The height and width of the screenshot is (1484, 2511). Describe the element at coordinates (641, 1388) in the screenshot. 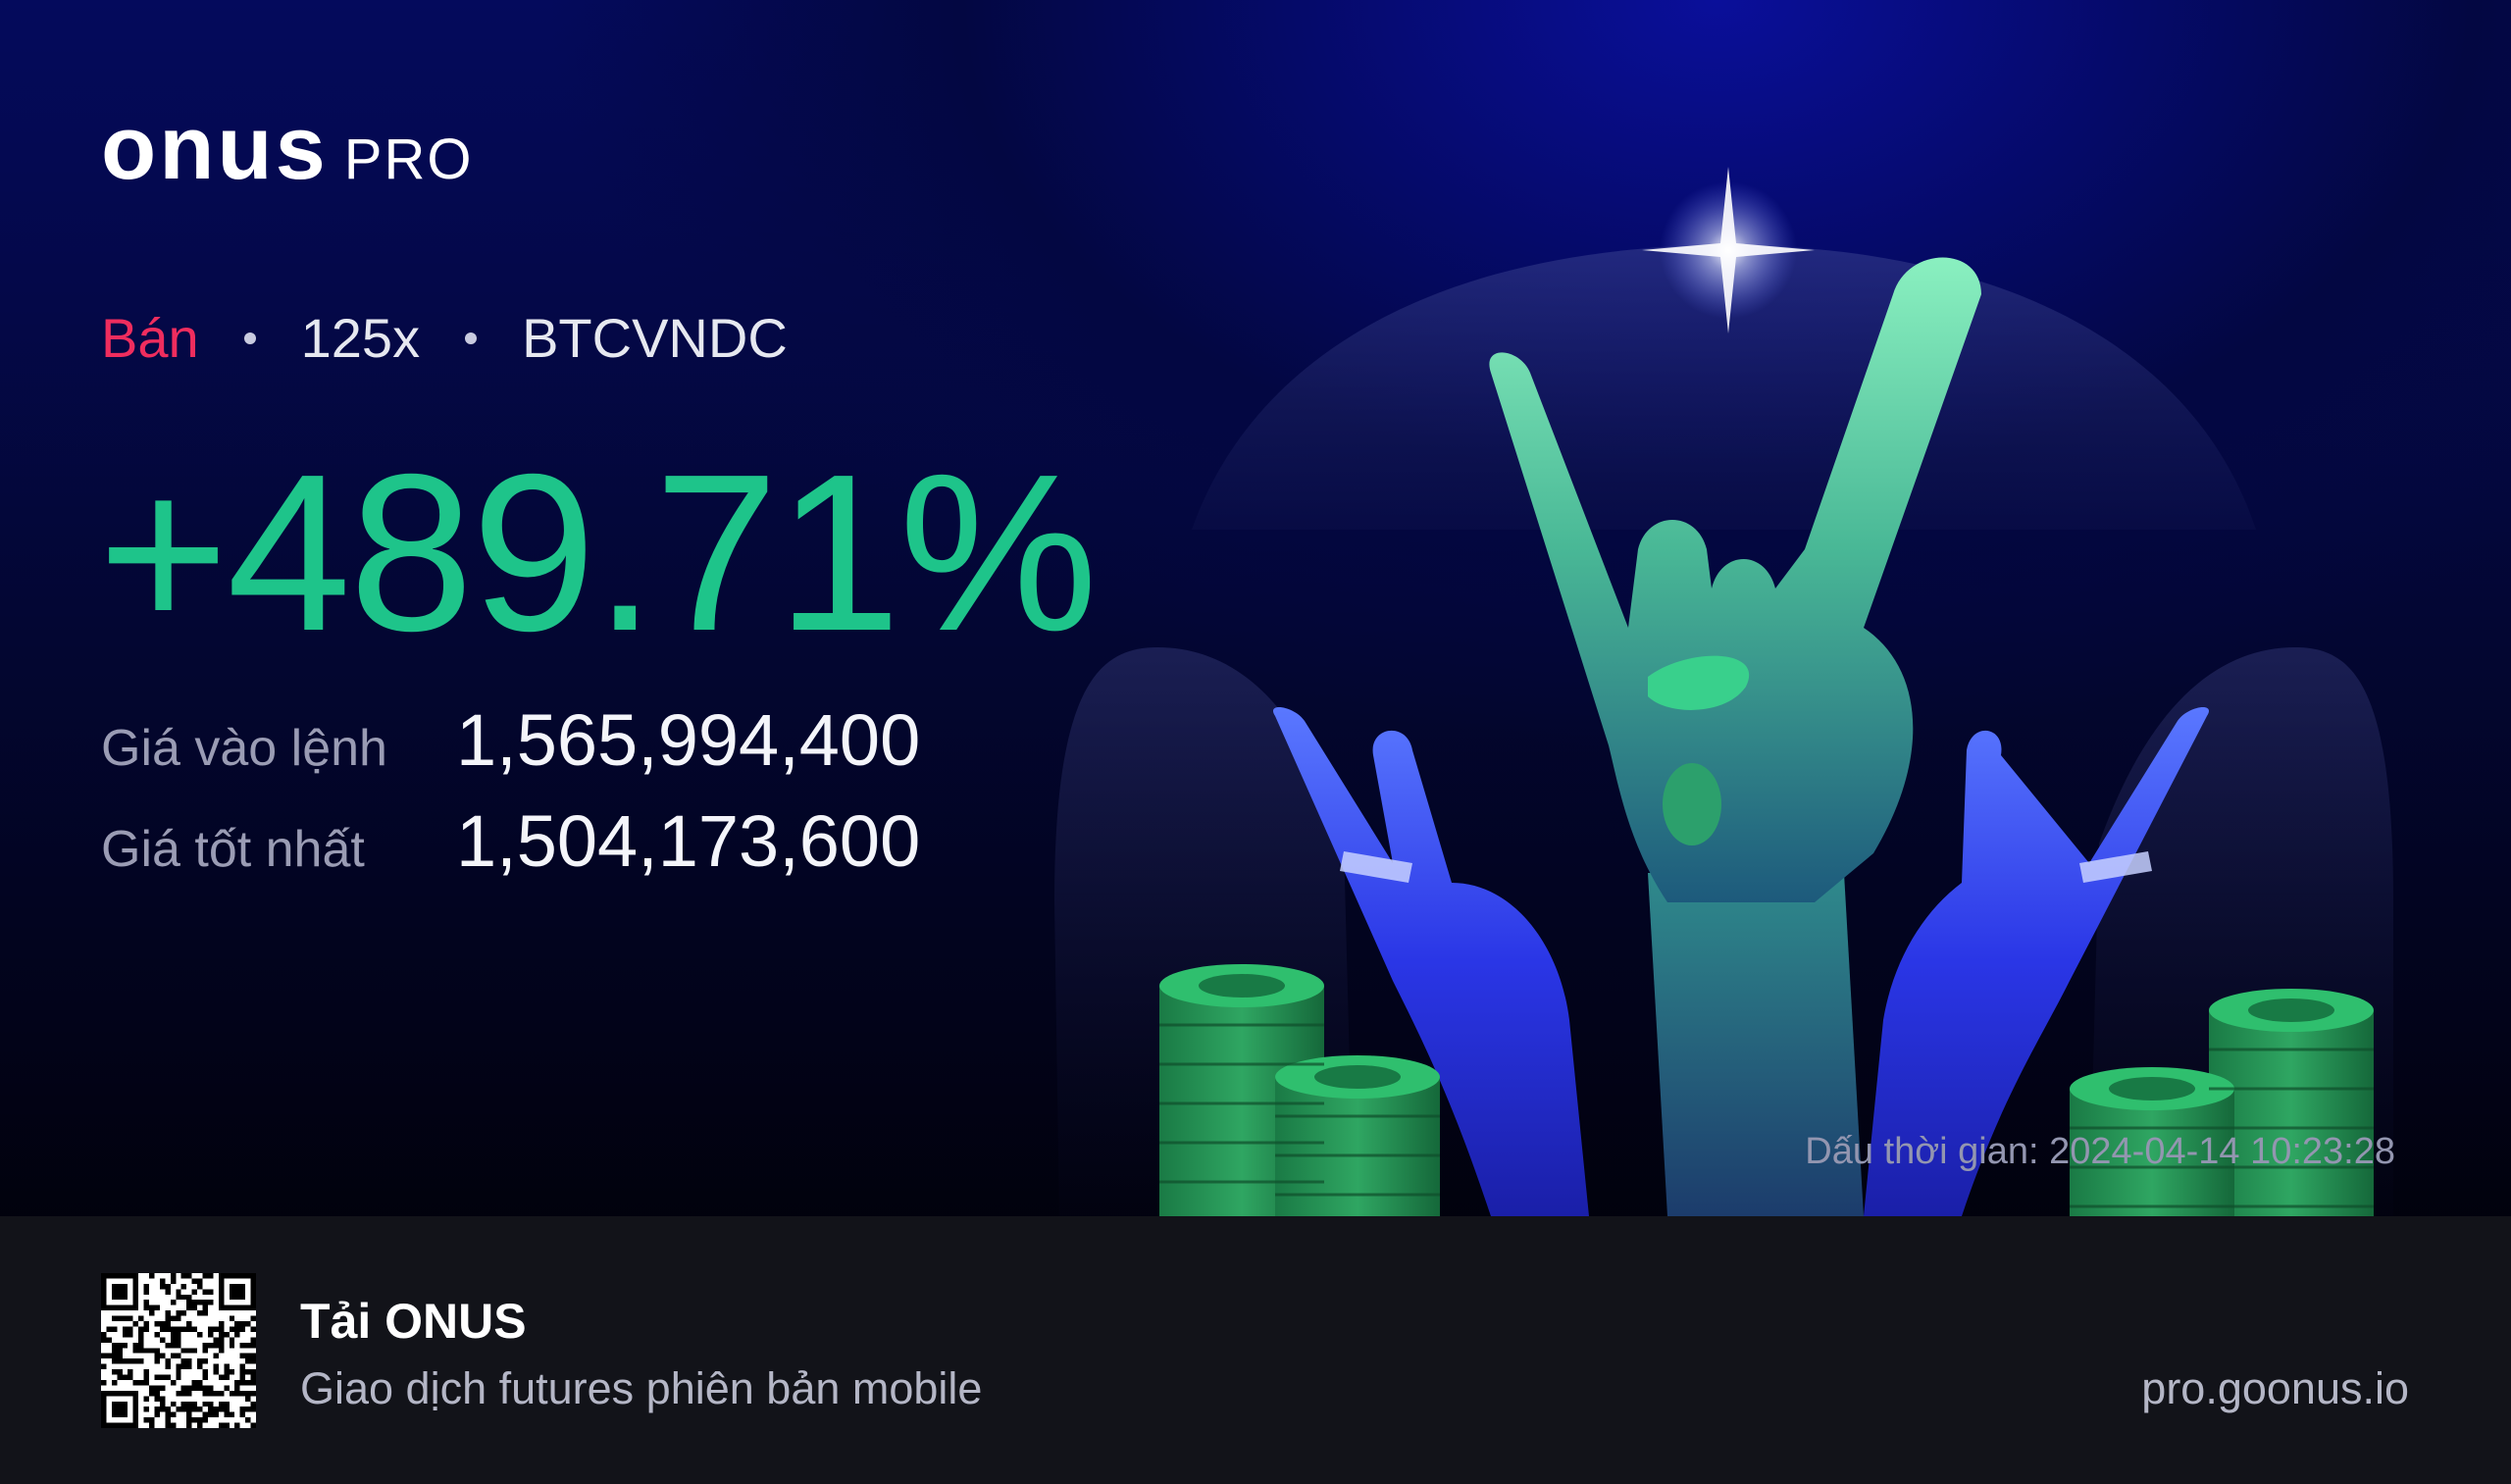

I see `app-download-subtitle: Giao dịch futures phiên bản mobile` at that location.